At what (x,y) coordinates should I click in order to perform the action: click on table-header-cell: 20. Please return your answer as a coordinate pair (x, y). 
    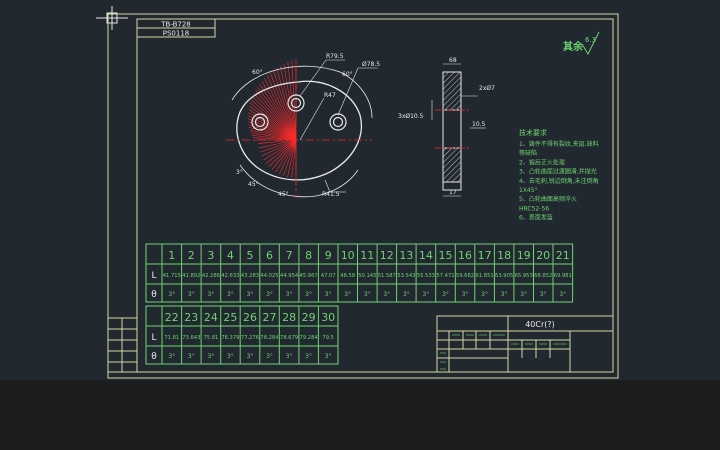
    Looking at the image, I should click on (543, 255).